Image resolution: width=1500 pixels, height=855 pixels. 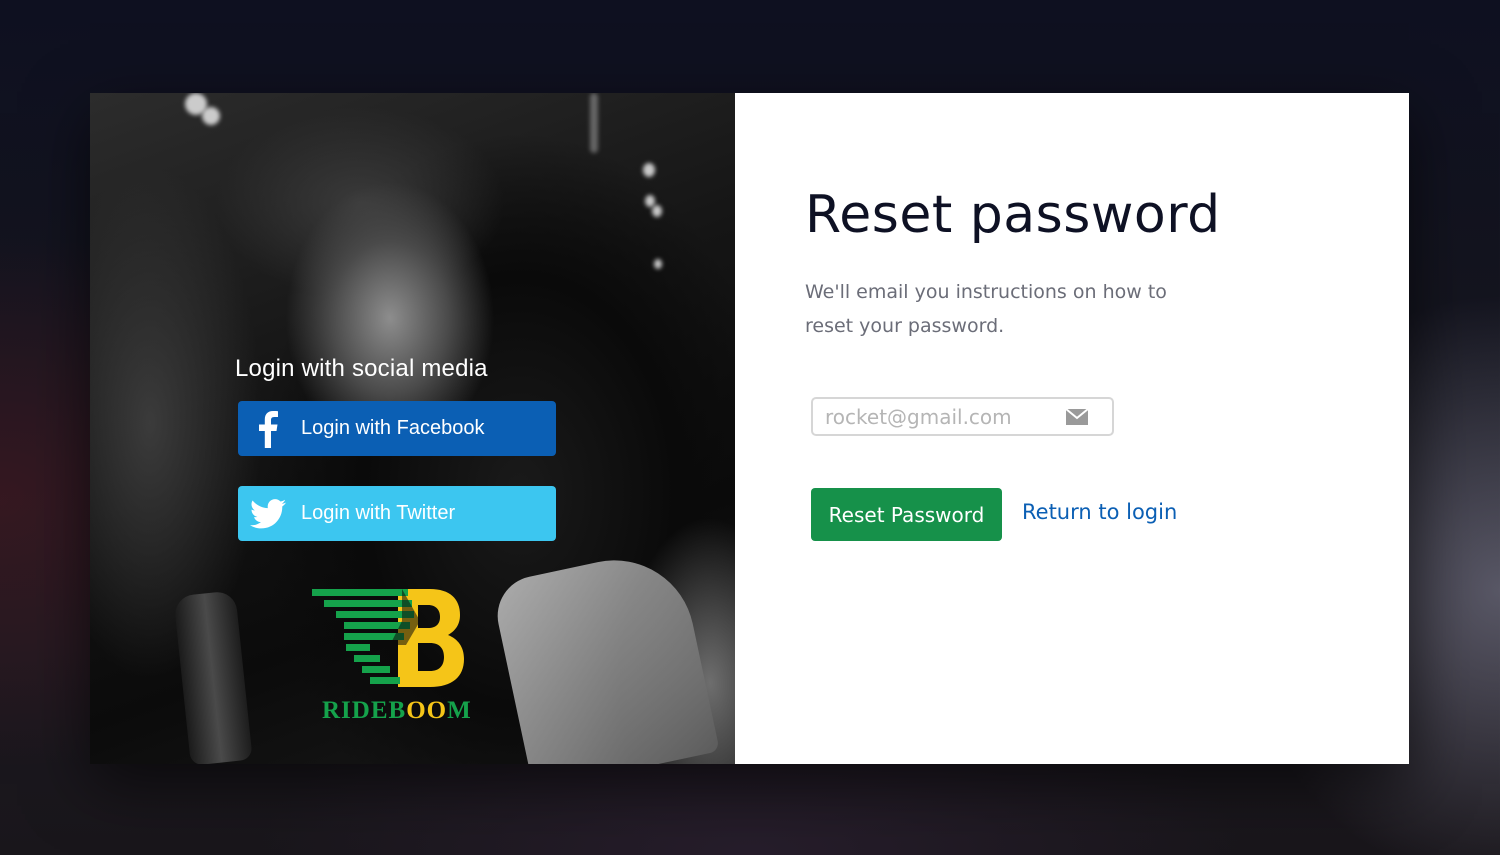 I want to click on email-field, so click(x=962, y=416).